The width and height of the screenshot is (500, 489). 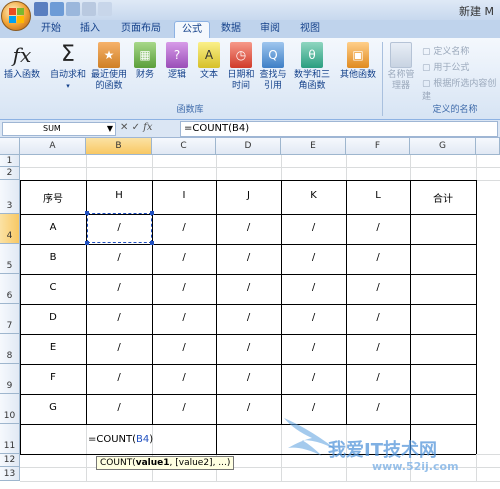 I want to click on tab-data: 数据, so click(x=231, y=29).